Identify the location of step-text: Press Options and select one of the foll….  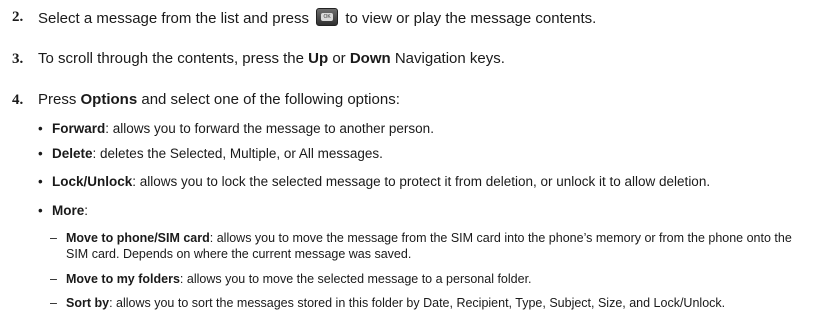
(219, 100).